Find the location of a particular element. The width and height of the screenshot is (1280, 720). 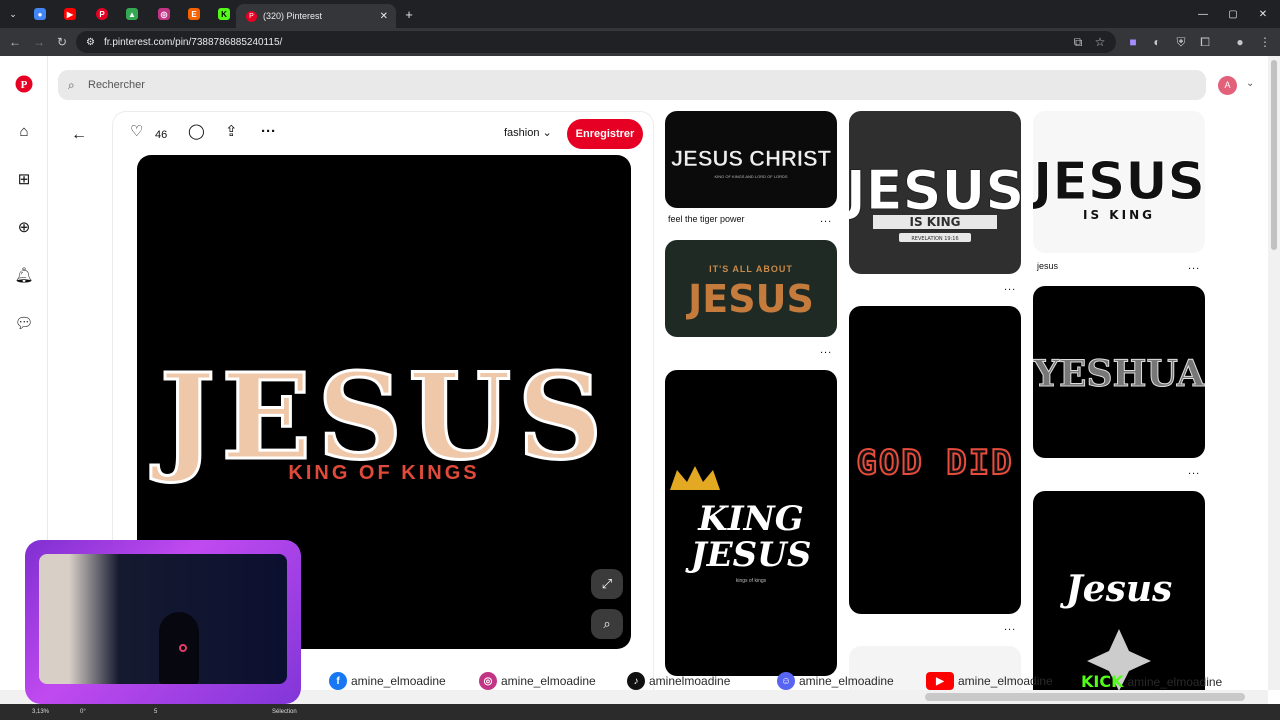

board-selector: fashion ⌄ is located at coordinates (528, 132).